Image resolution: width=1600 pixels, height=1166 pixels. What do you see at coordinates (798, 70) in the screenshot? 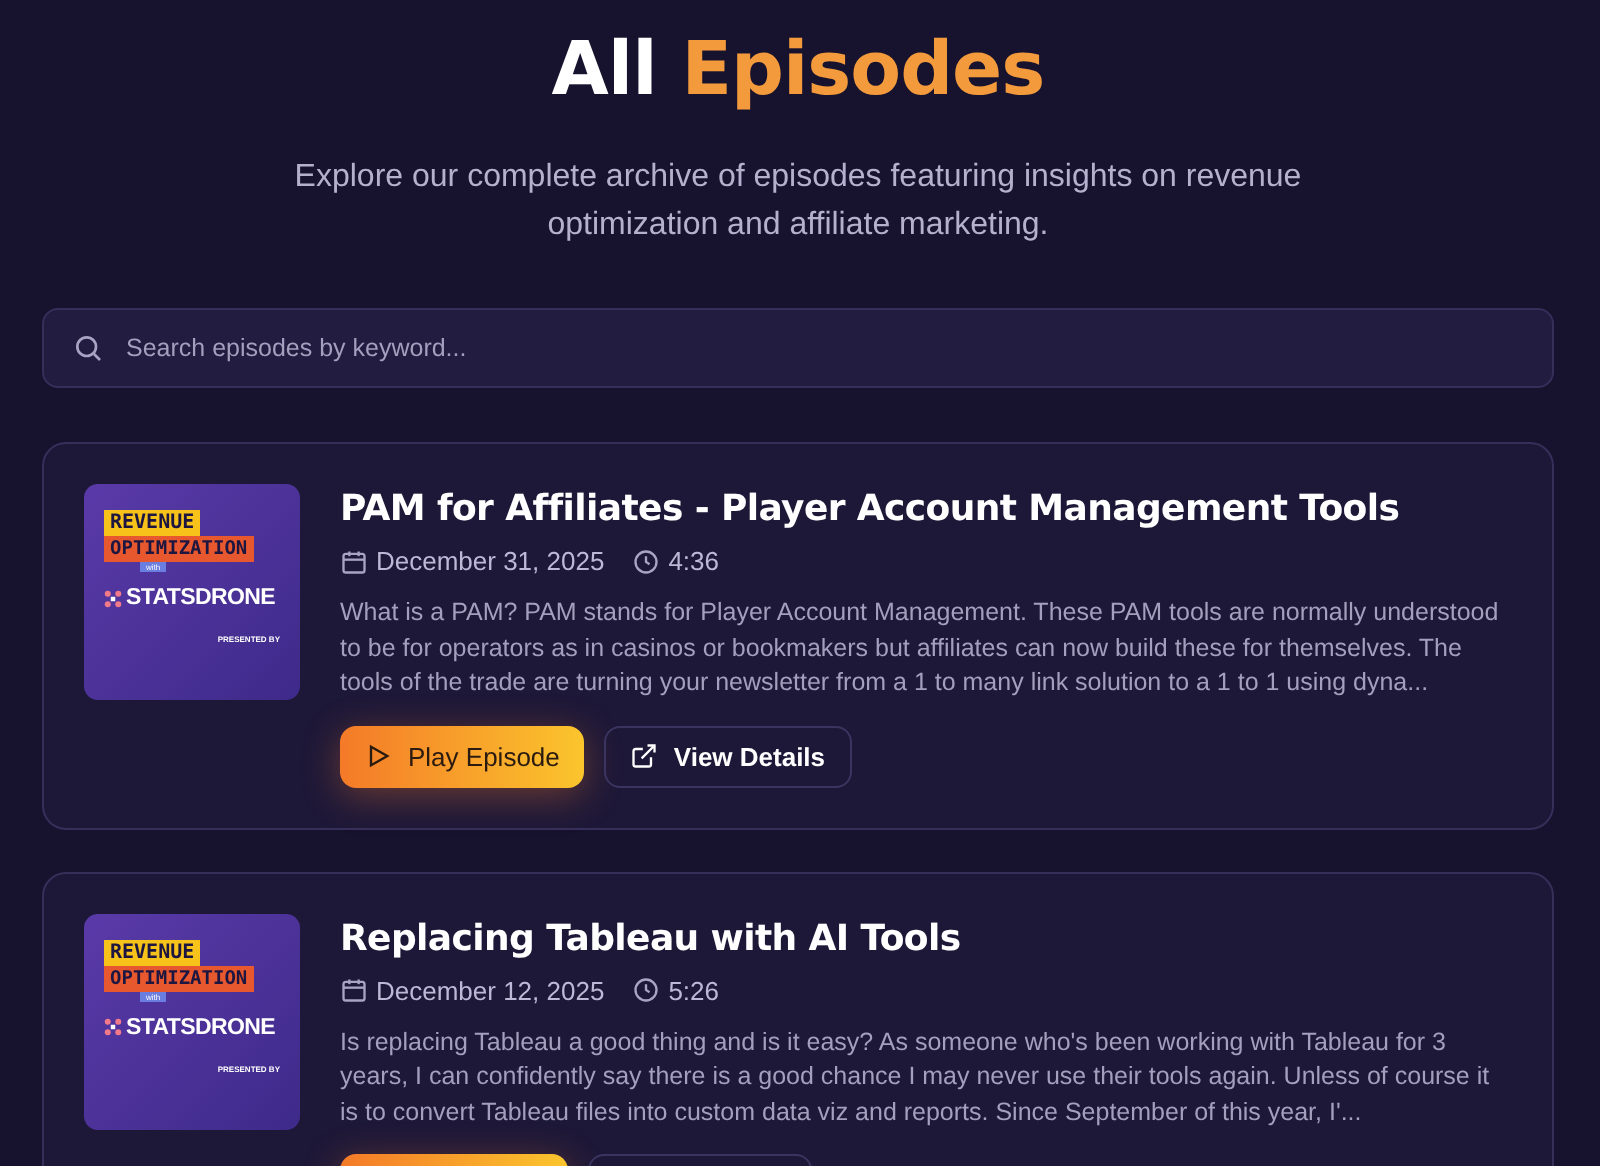
I see `page-title: All Episodes` at bounding box center [798, 70].